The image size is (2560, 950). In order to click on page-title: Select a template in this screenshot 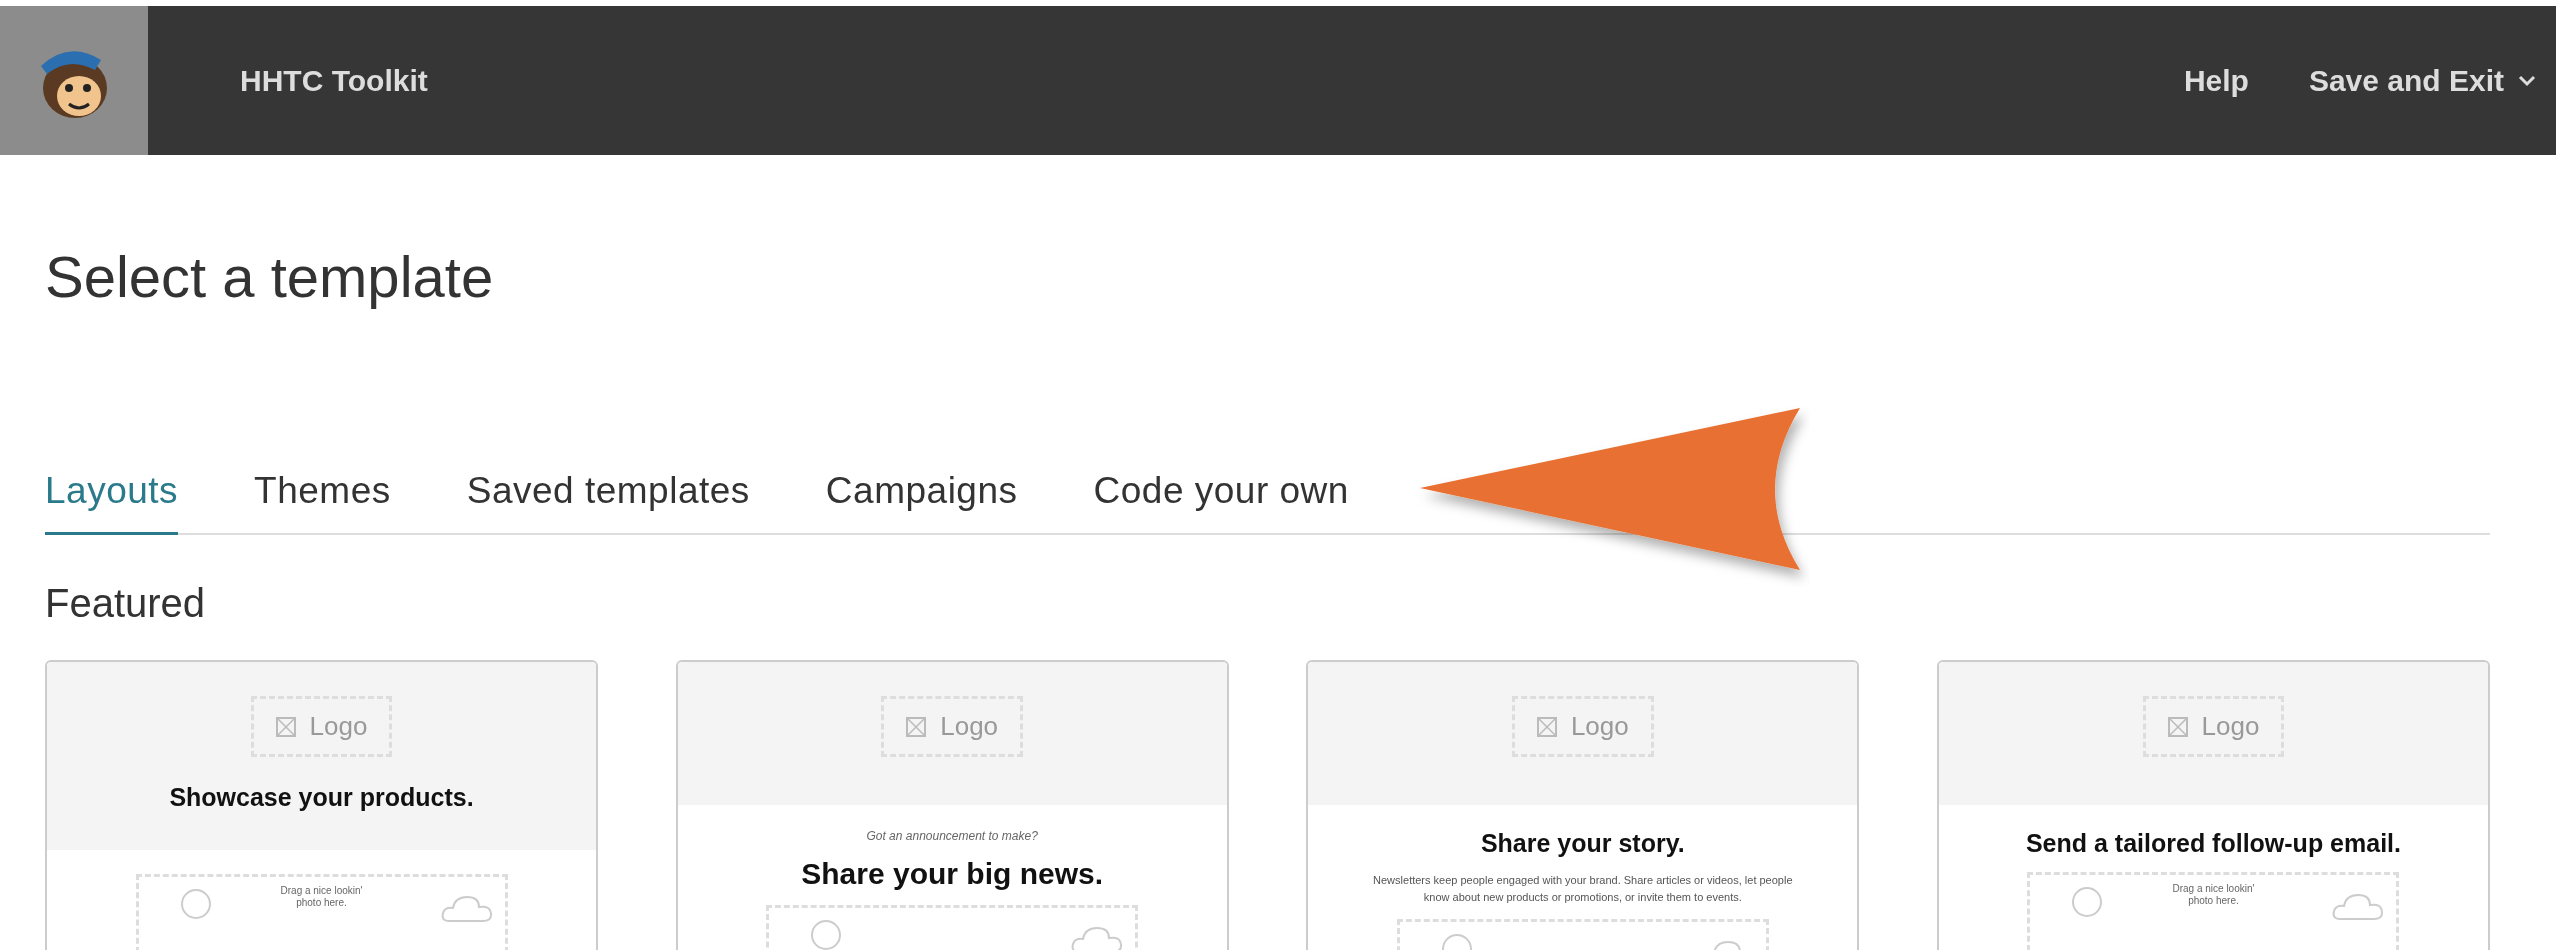, I will do `click(270, 276)`.